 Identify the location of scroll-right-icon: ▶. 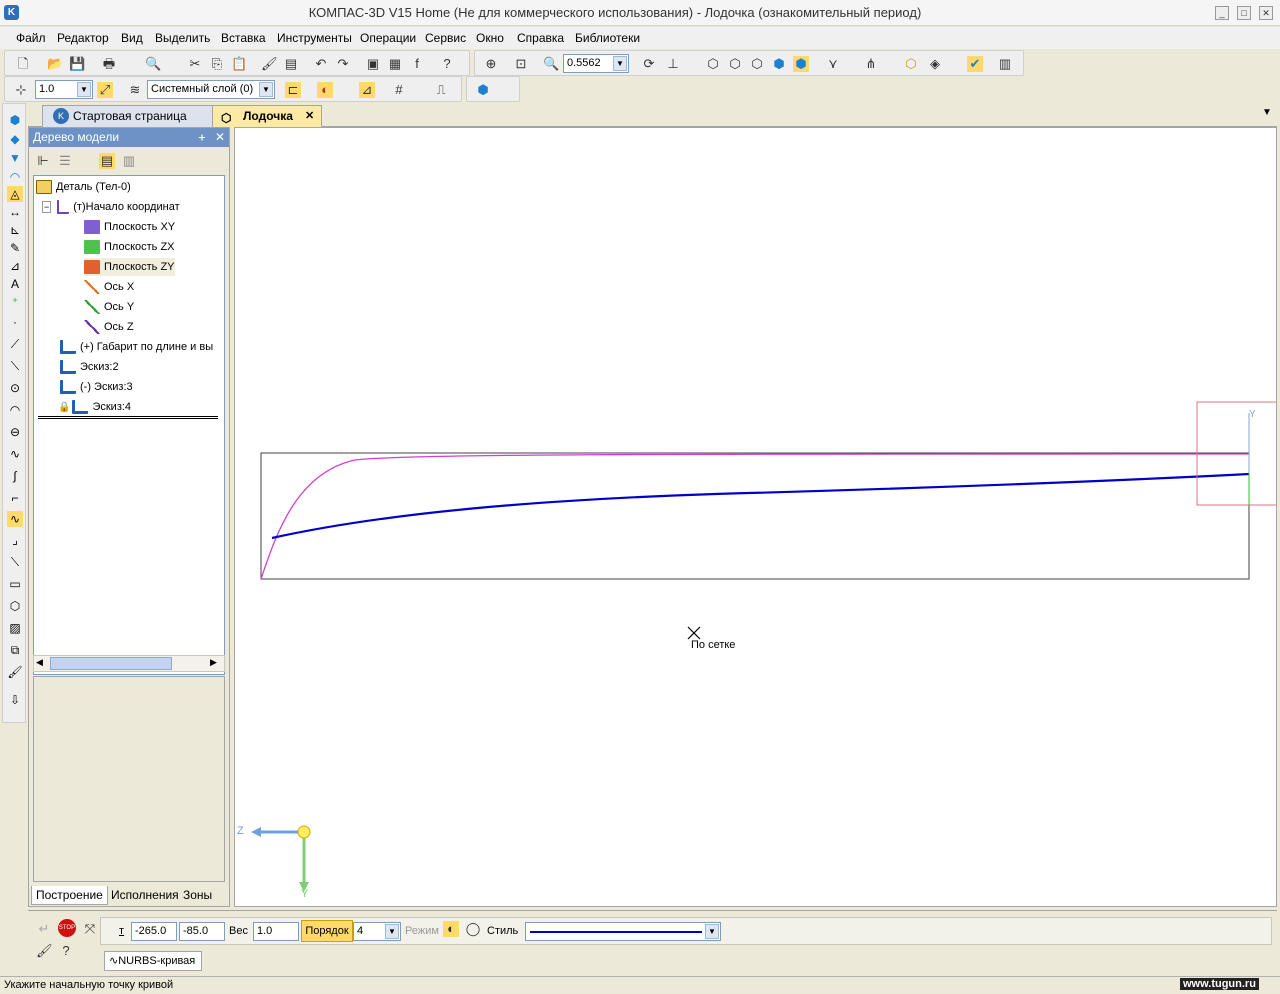
(213, 662).